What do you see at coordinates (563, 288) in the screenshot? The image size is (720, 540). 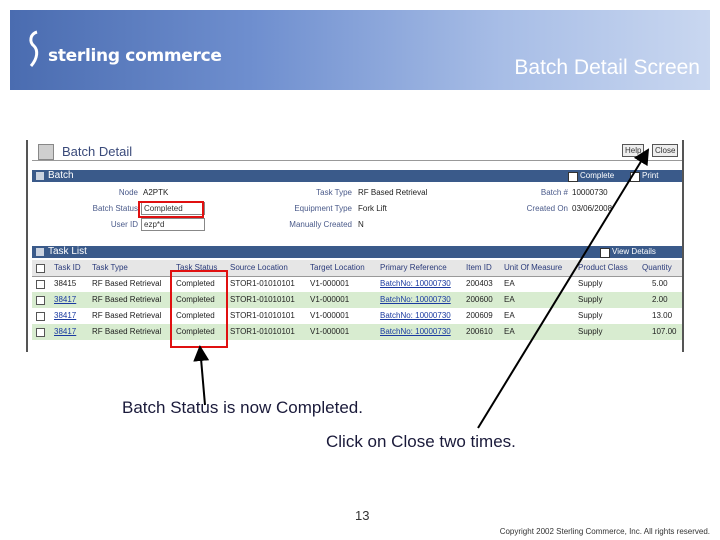 I see `close-arrow` at bounding box center [563, 288].